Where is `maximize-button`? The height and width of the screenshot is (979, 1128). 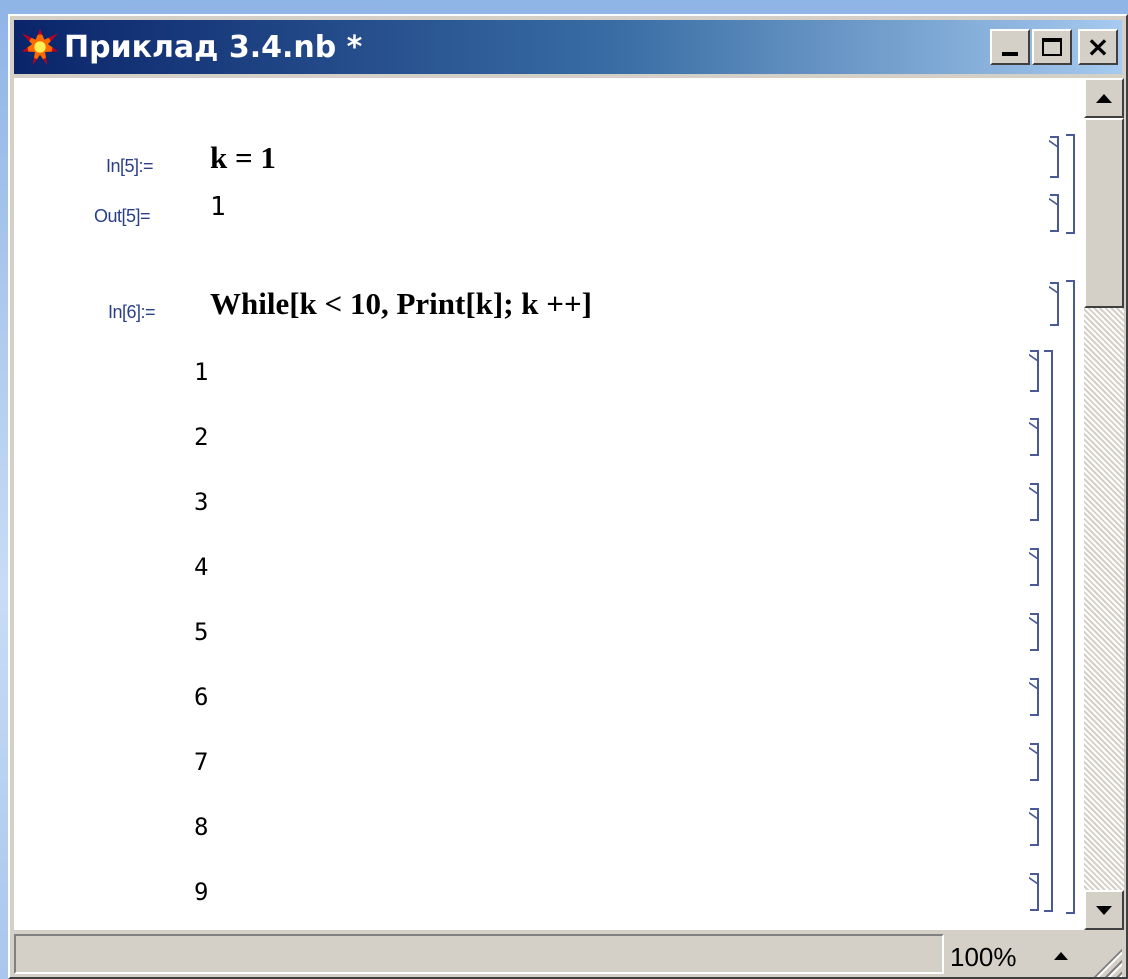
maximize-button is located at coordinates (1052, 47).